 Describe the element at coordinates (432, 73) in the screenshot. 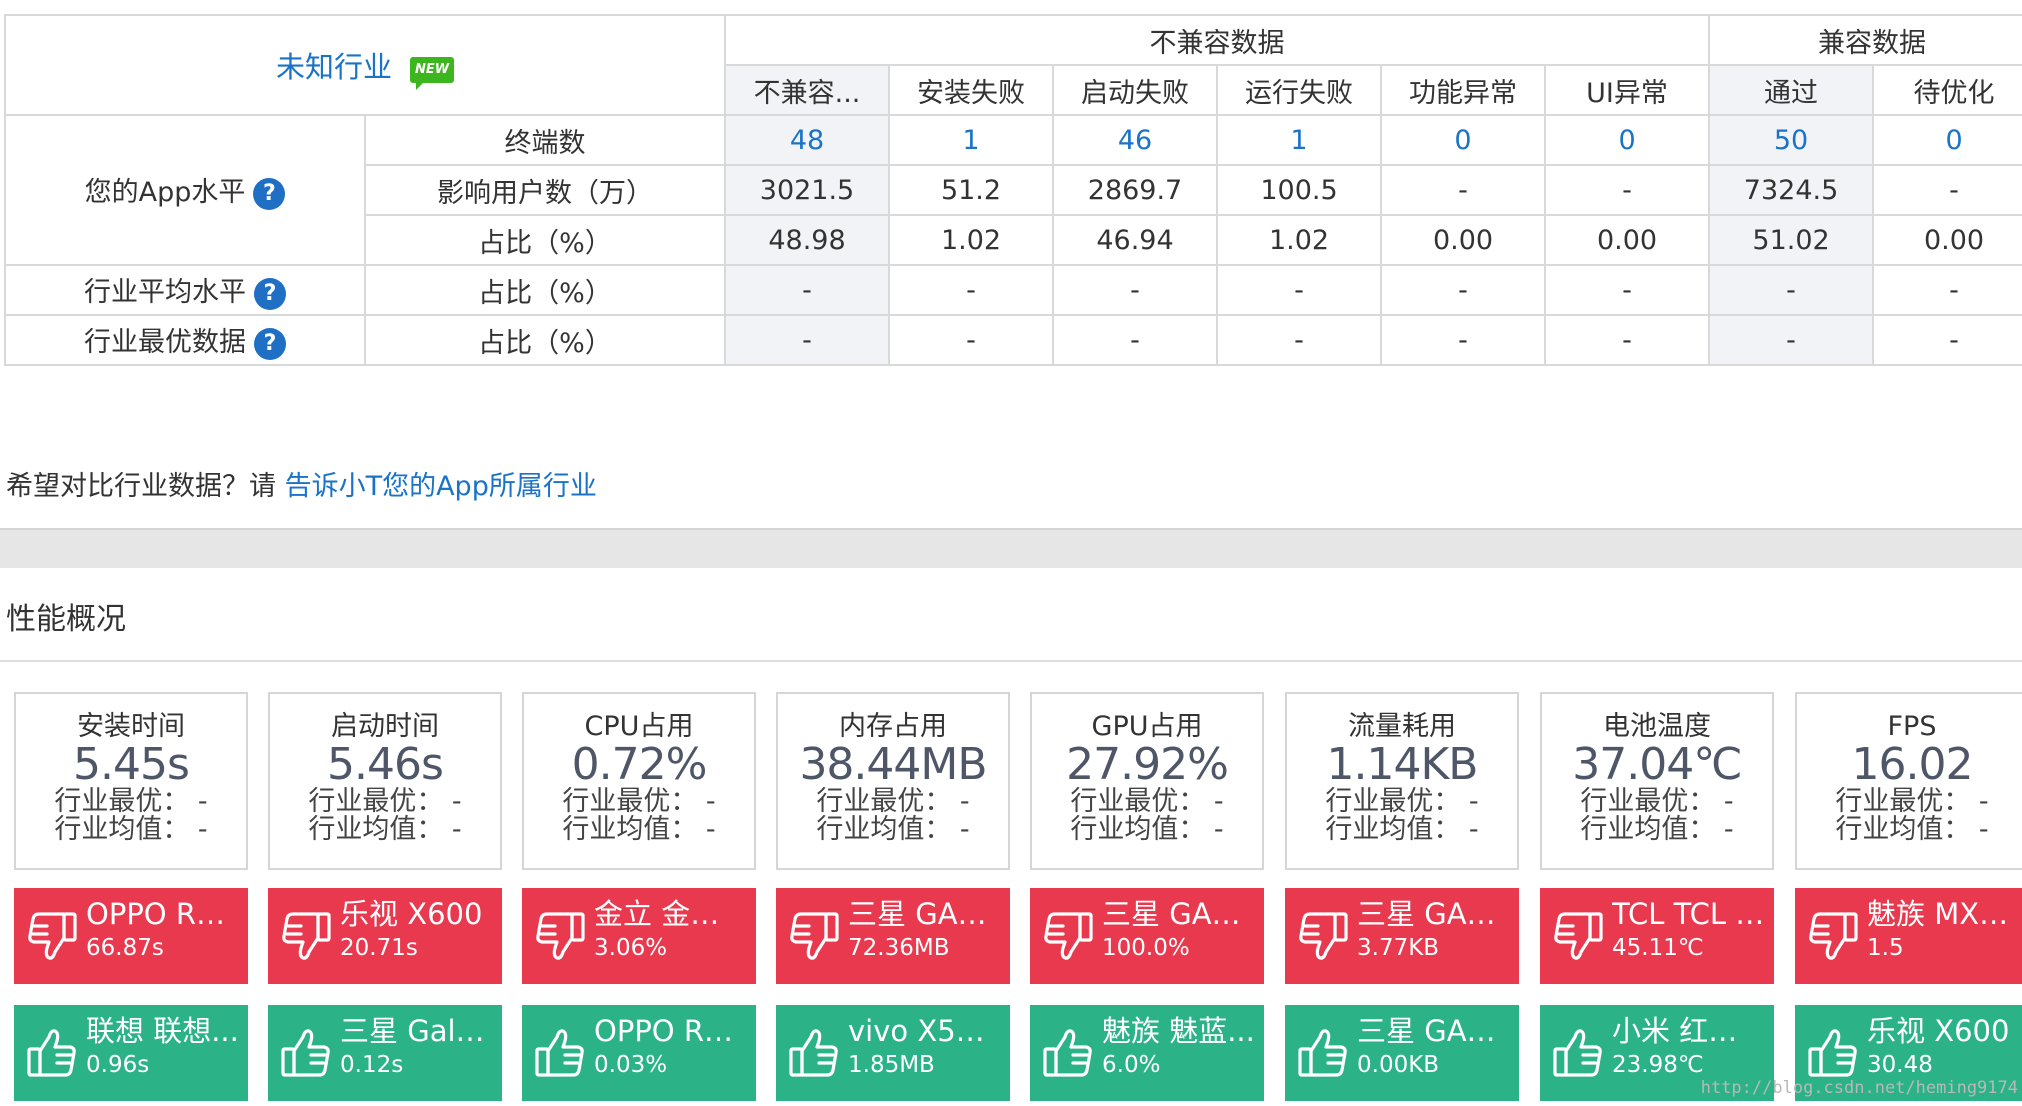

I see `new-badge: NEW` at that location.